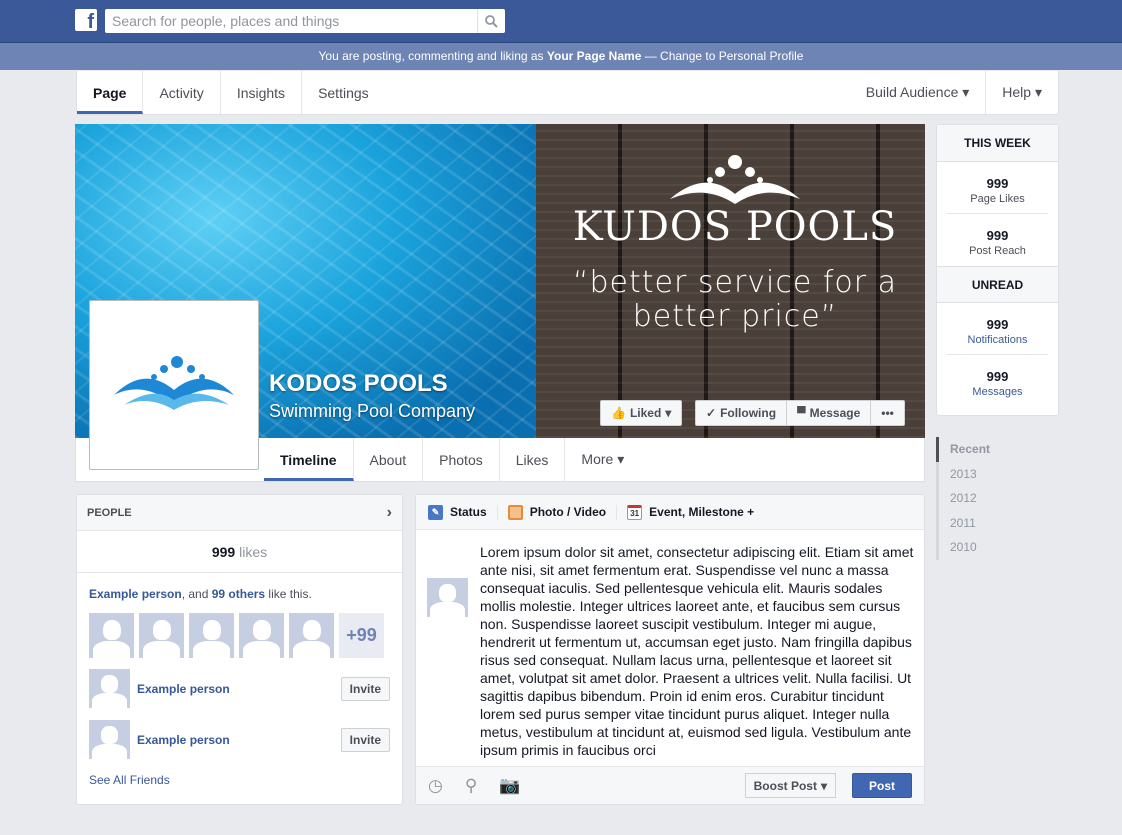 The height and width of the screenshot is (835, 1122). I want to click on photo-icon, so click(515, 512).